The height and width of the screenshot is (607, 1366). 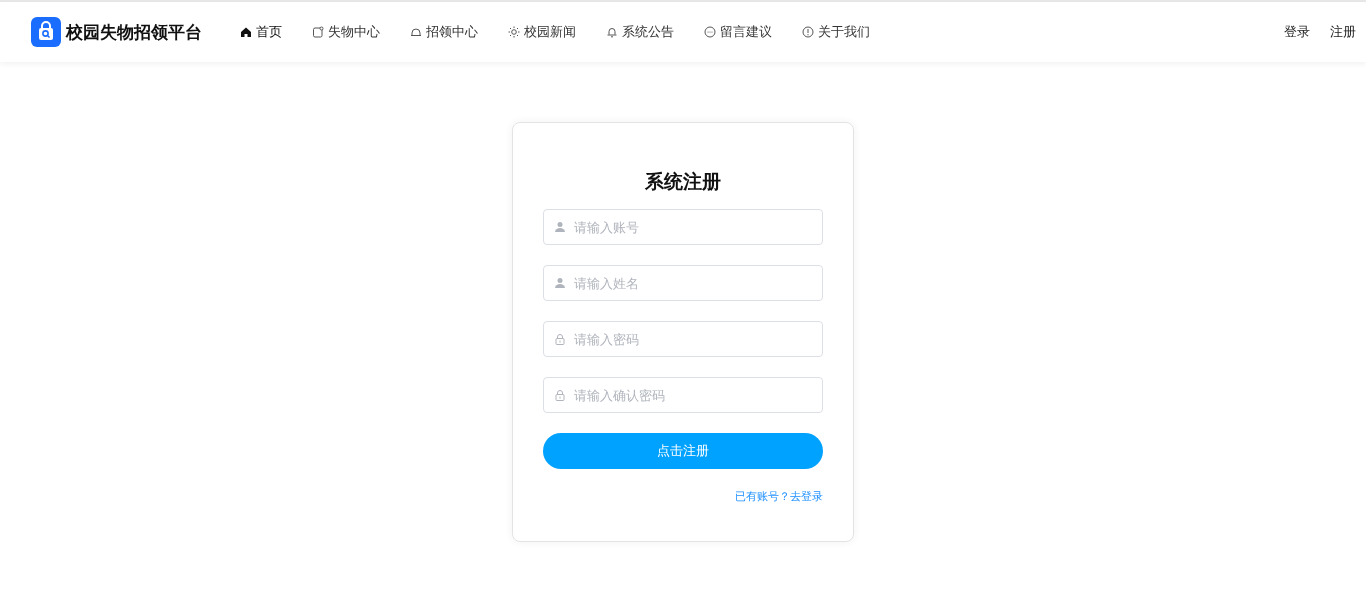 I want to click on input-field: 请输入账号, so click(x=683, y=227).